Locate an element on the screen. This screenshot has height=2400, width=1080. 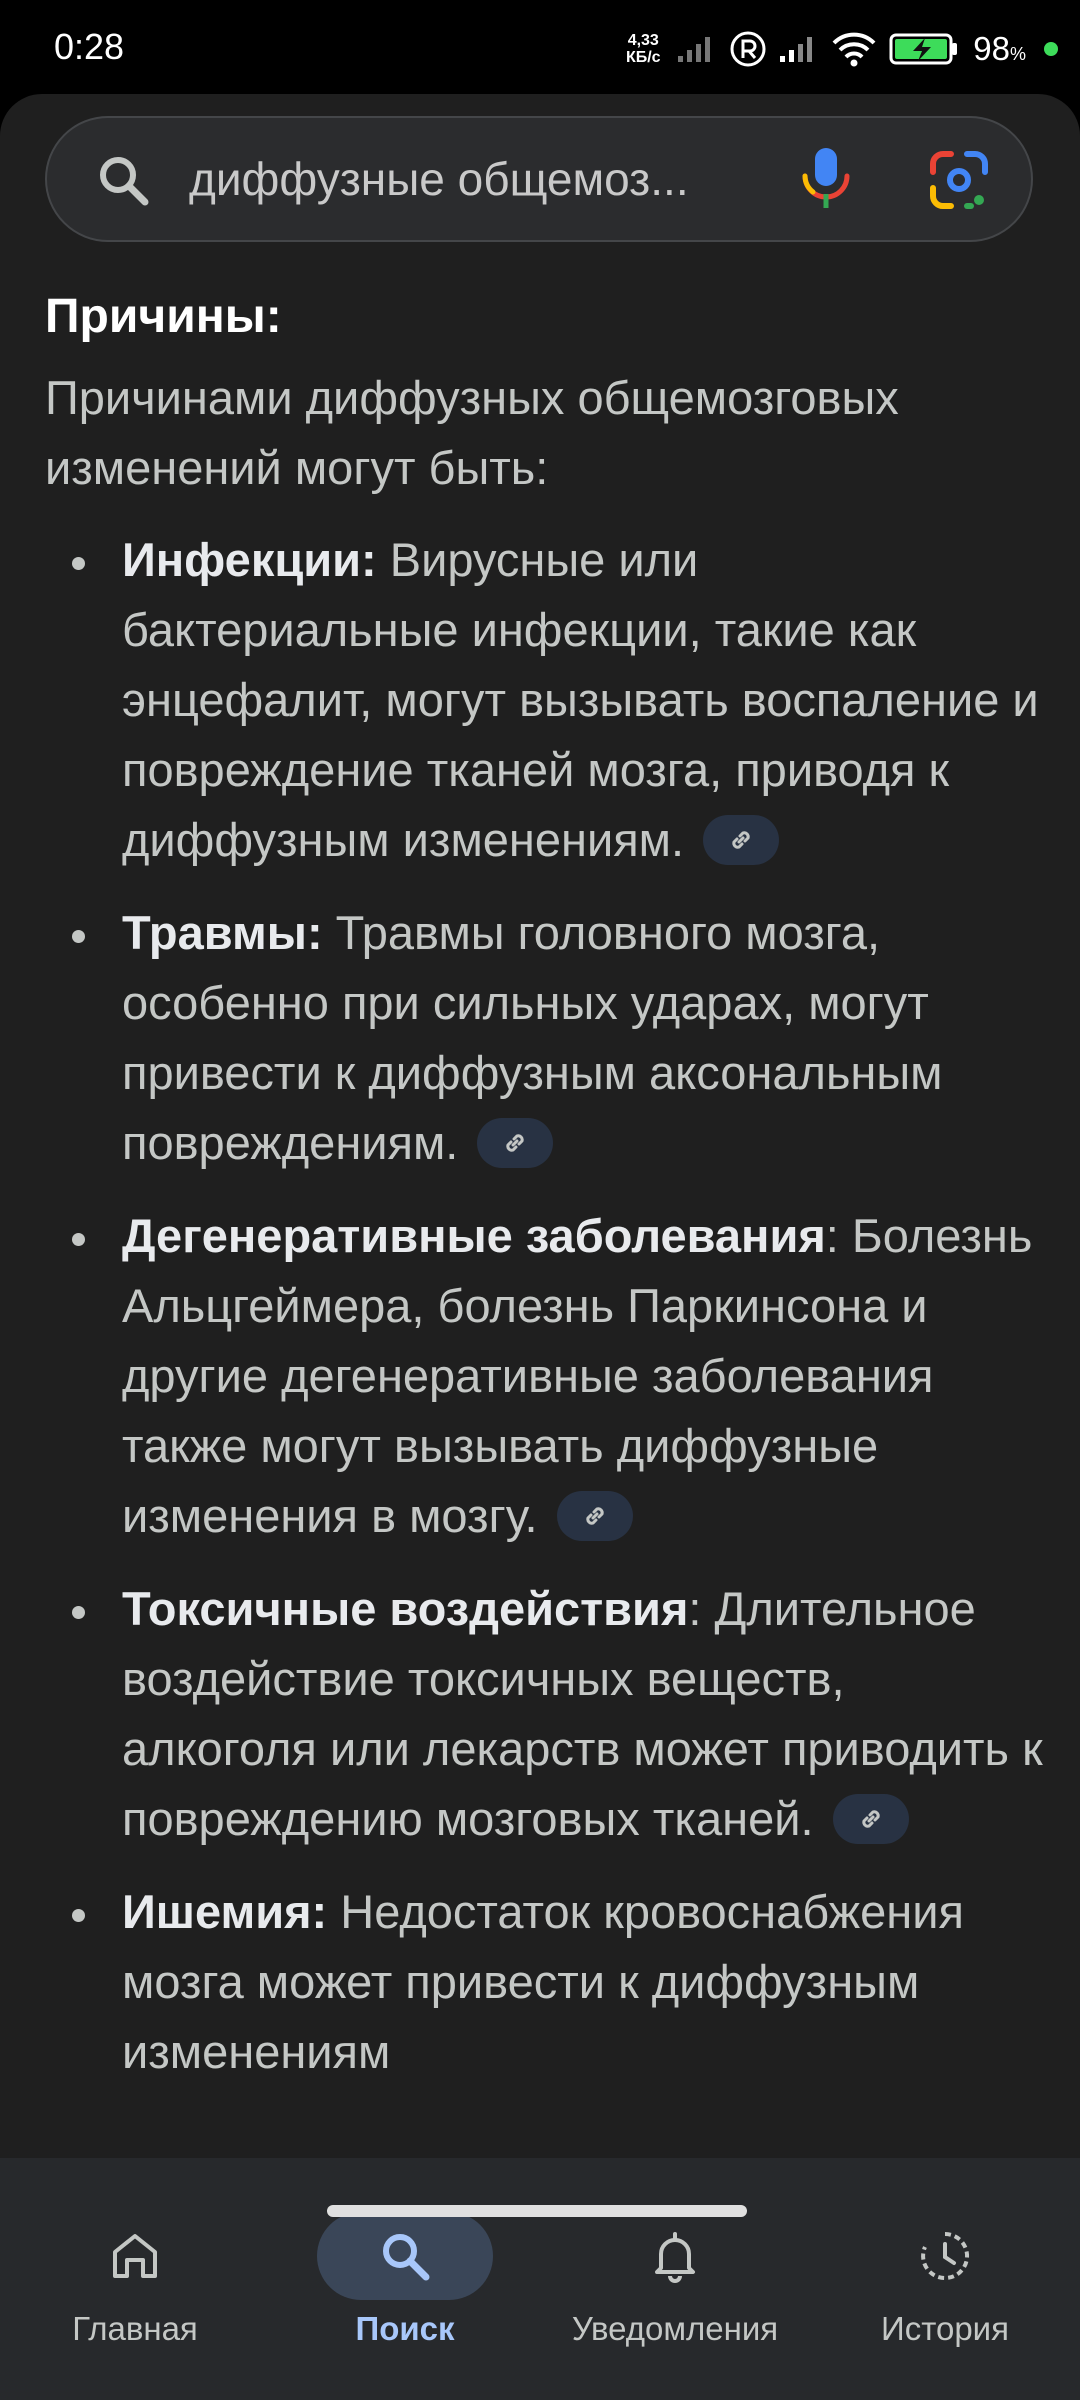
dot-indicator is located at coordinates (1051, 49).